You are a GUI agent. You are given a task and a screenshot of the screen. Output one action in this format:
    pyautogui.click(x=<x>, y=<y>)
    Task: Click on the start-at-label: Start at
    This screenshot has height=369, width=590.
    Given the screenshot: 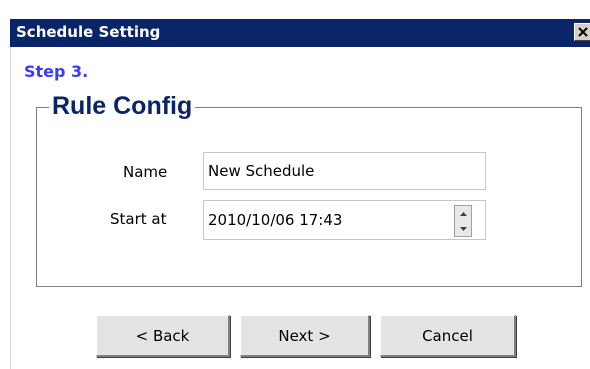 What is the action you would take?
    pyautogui.click(x=138, y=219)
    